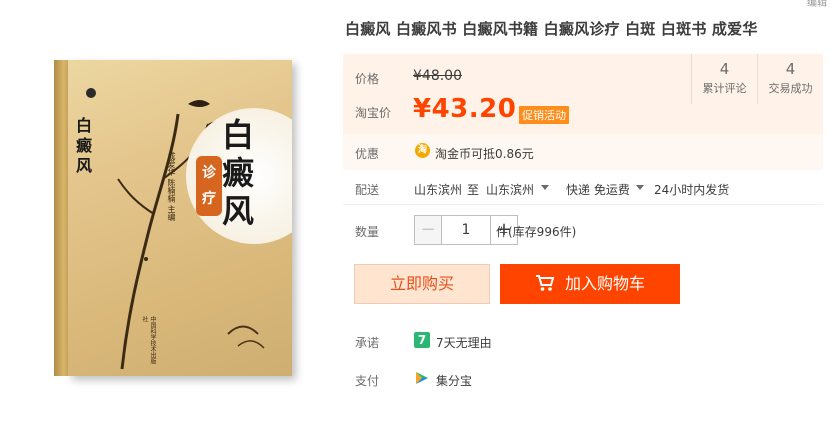 Image resolution: width=833 pixels, height=421 pixels. I want to click on quantity-label: 数量, so click(367, 232).